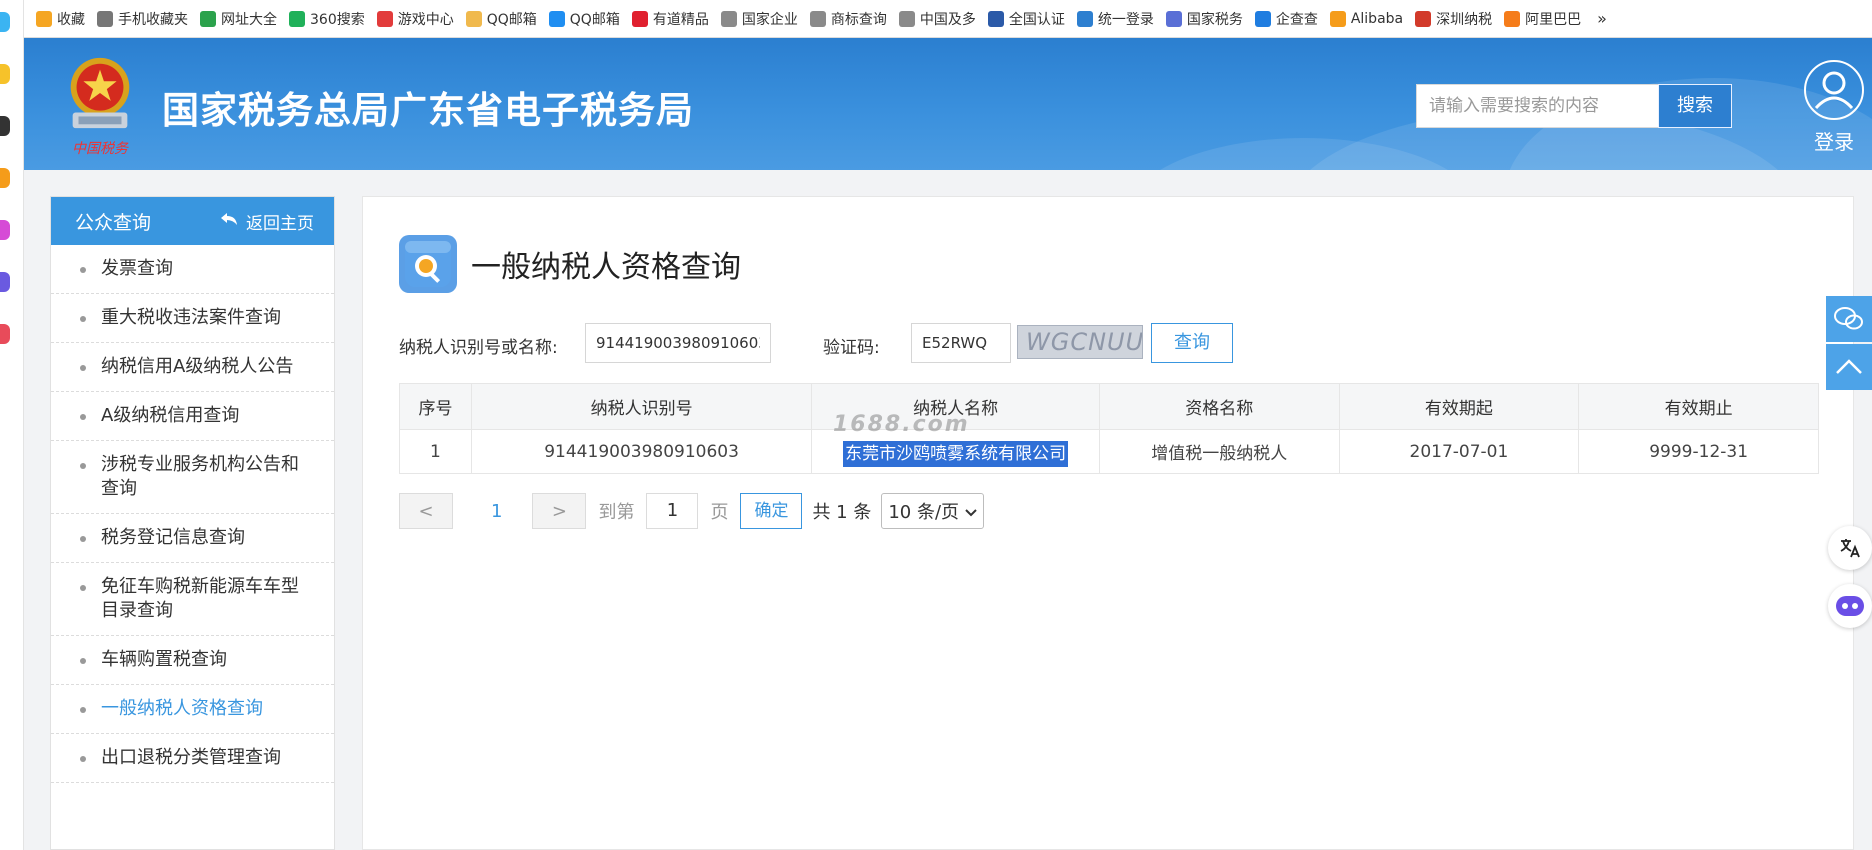 The width and height of the screenshot is (1872, 850). What do you see at coordinates (100, 105) in the screenshot?
I see `tax-emblem-logo: 中国税务` at bounding box center [100, 105].